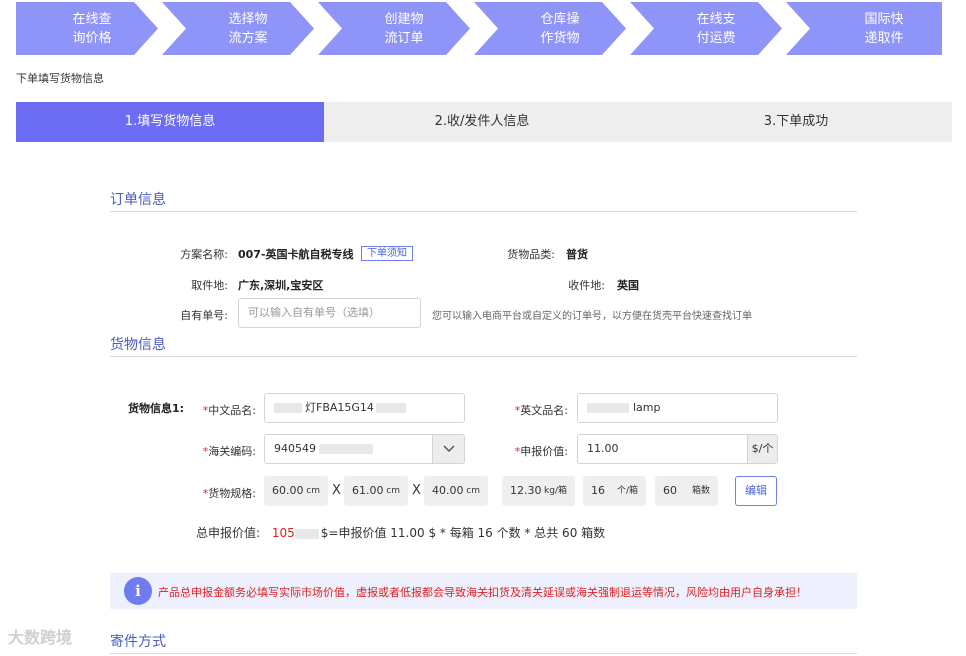 This screenshot has width=966, height=656. Describe the element at coordinates (686, 491) in the screenshot. I see `boxes-input: 60 箱数` at that location.